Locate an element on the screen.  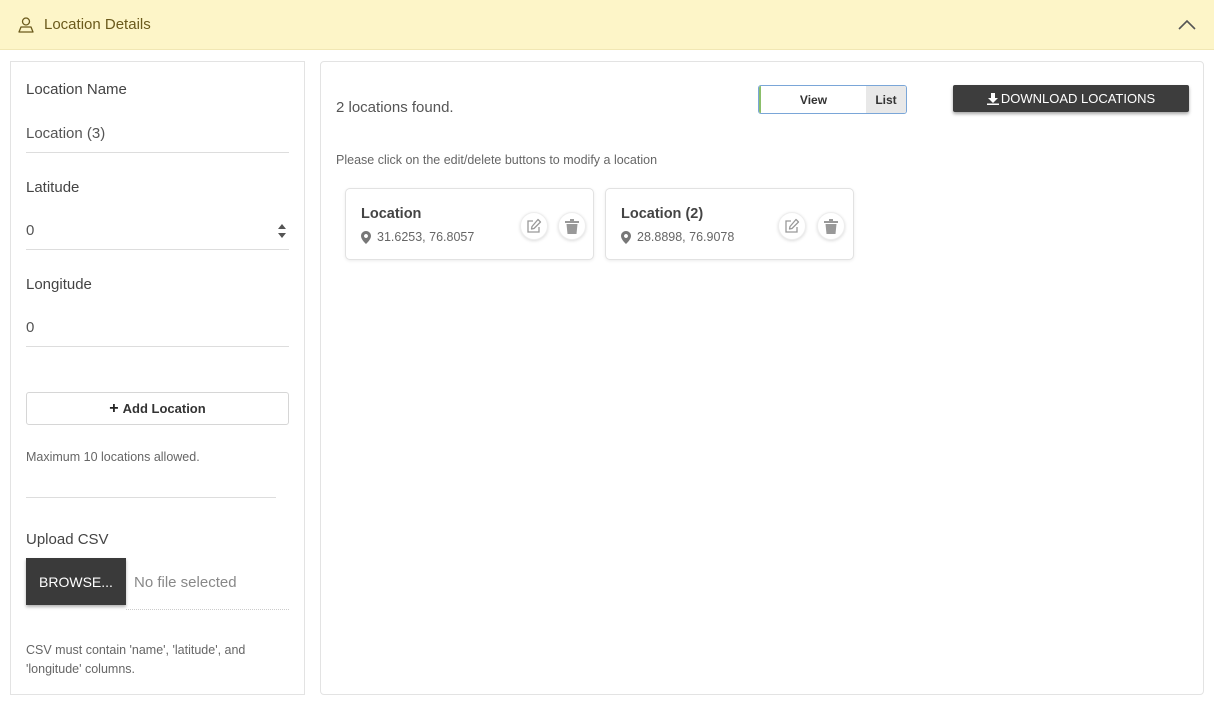
upload-csv-label: Upload CSV is located at coordinates (67, 539).